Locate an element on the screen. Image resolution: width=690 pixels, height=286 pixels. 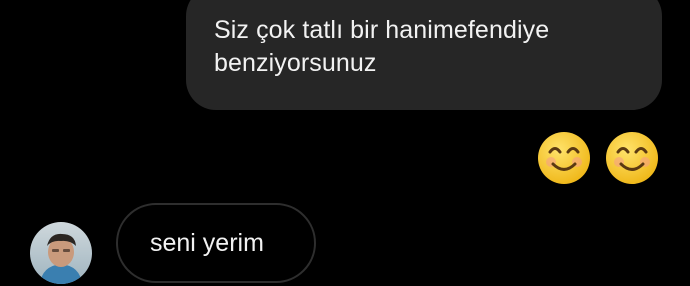
sender-avatar is located at coordinates (61, 253).